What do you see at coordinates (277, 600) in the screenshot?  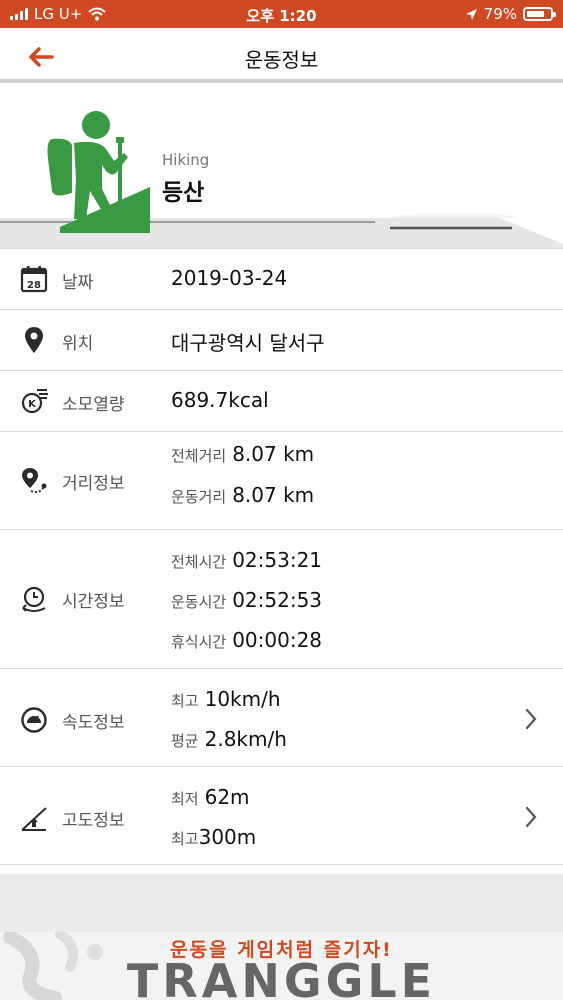 I see `moving-time-value: 02:52:53` at bounding box center [277, 600].